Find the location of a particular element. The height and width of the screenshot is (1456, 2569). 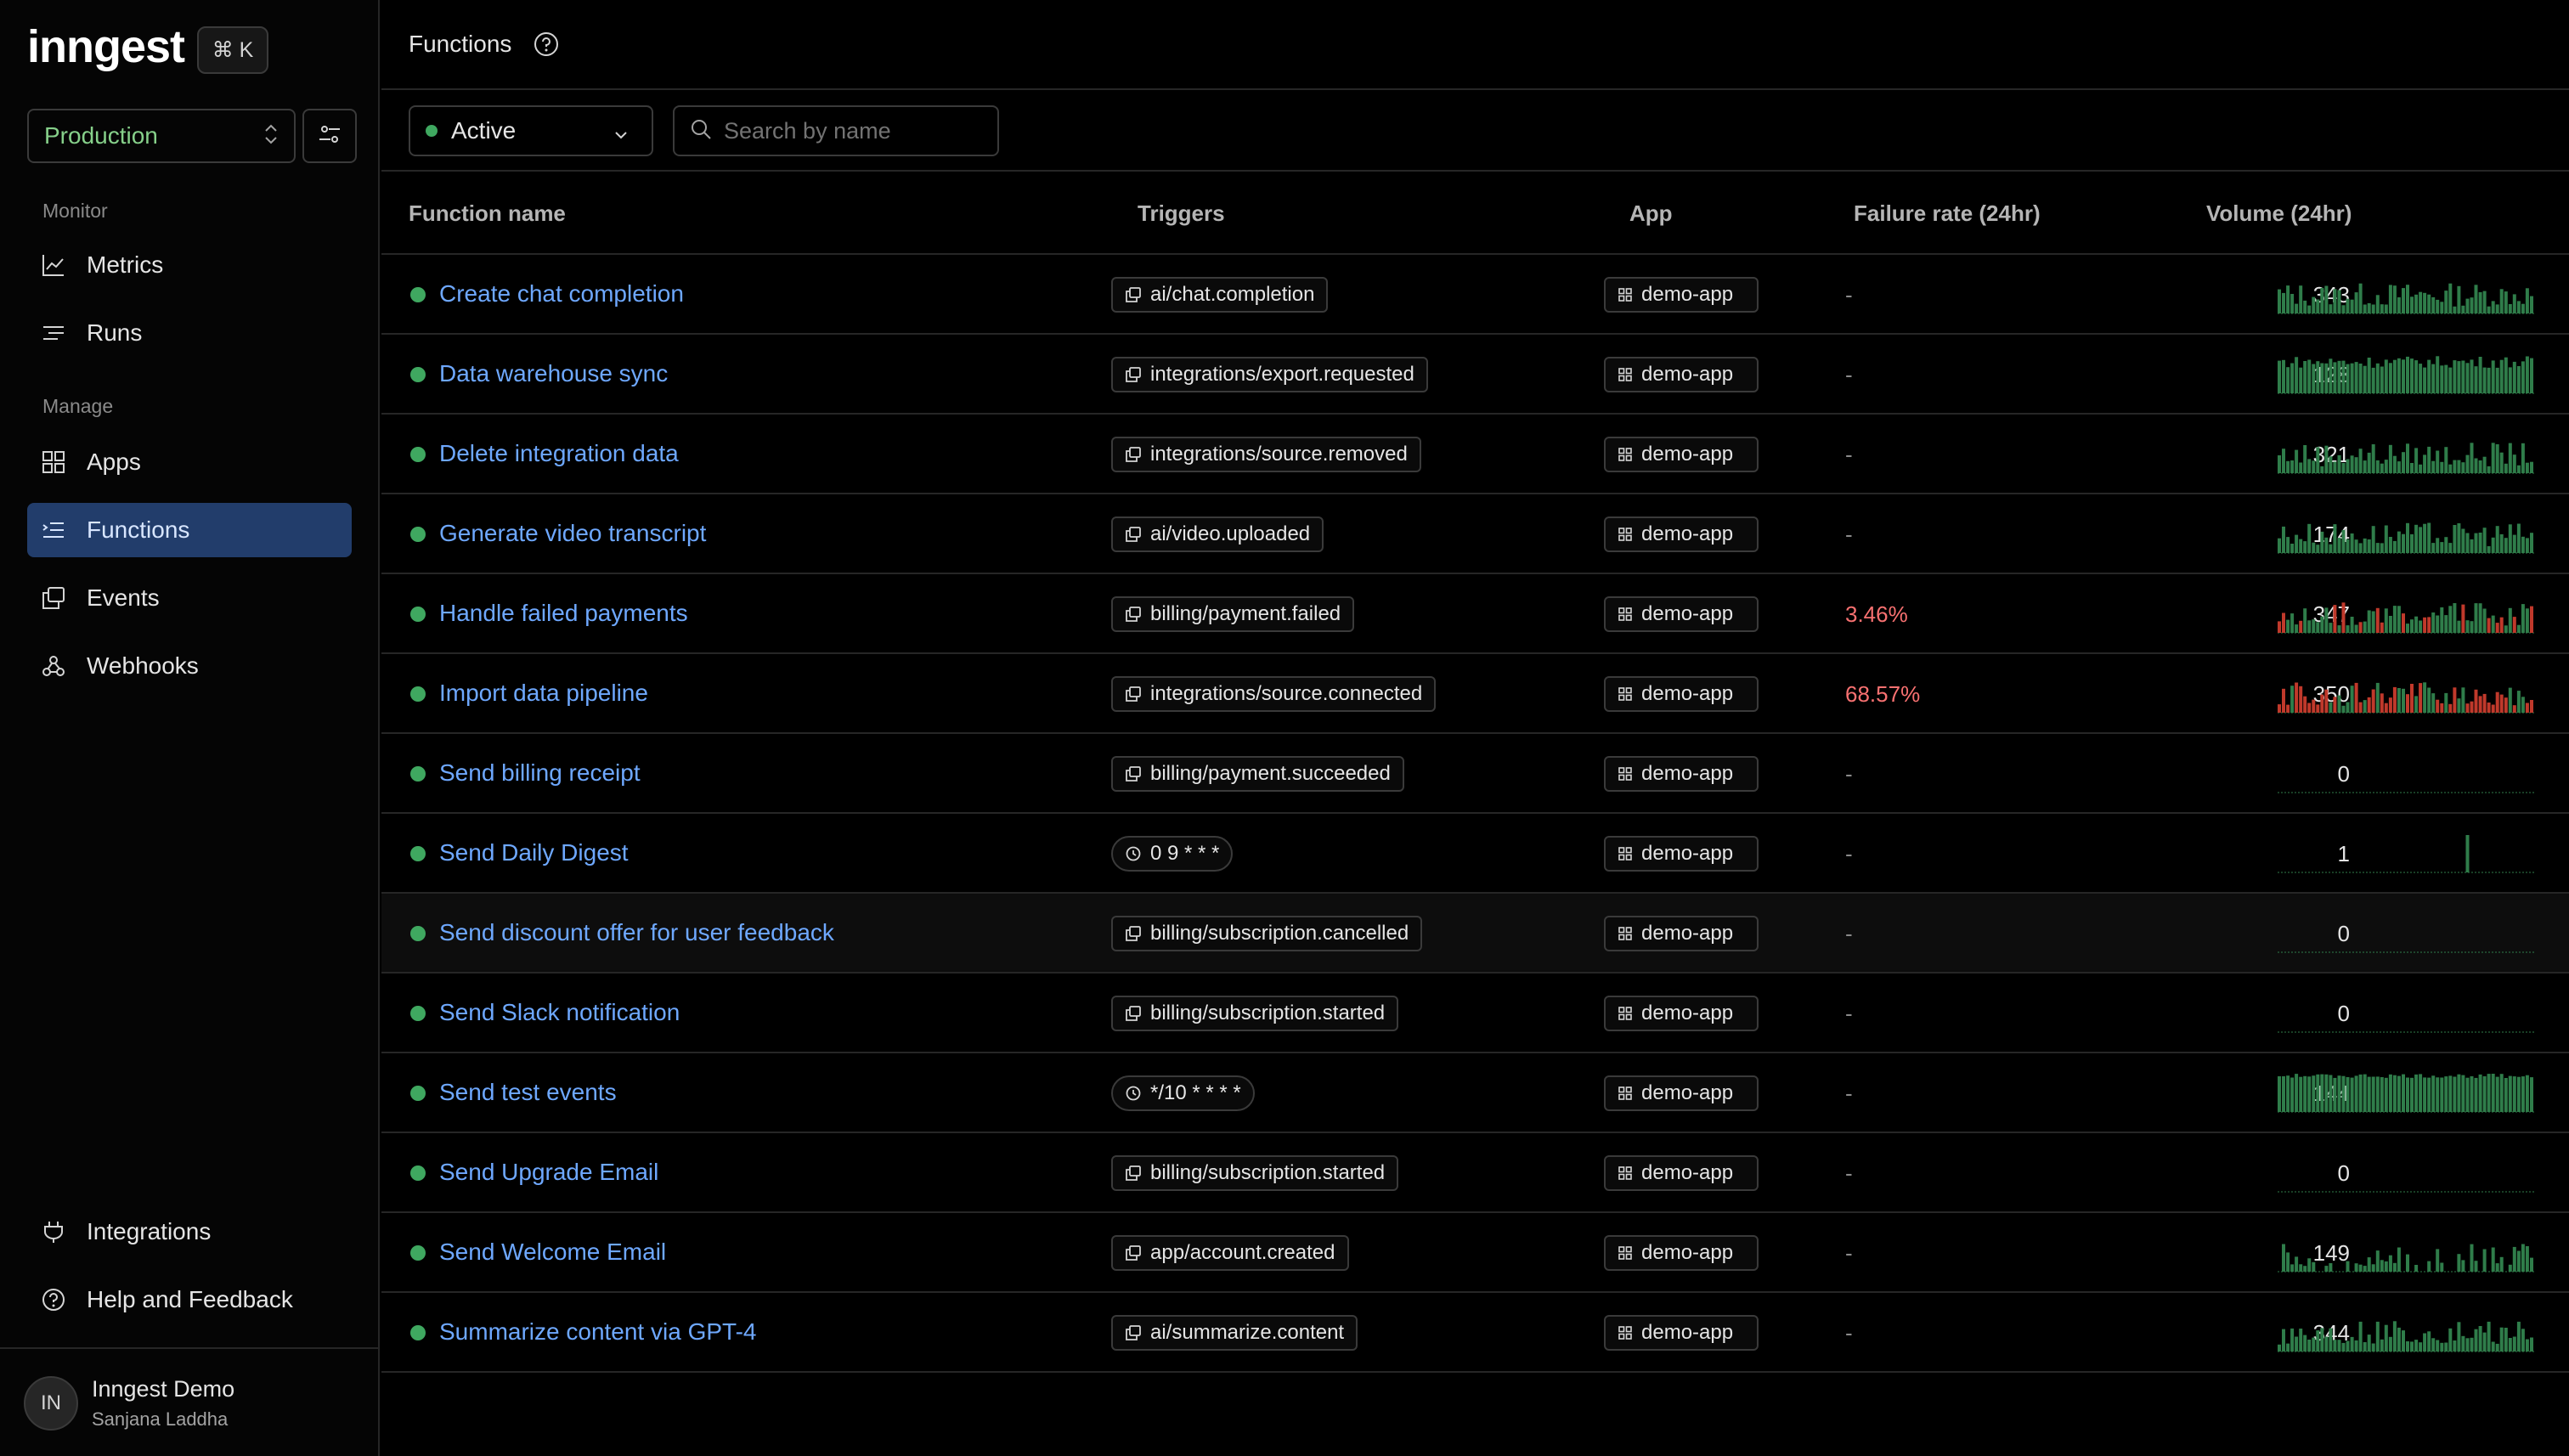

table-row: Send Daily Digest 0 9 * * * demo-app -1 is located at coordinates (1475, 854).